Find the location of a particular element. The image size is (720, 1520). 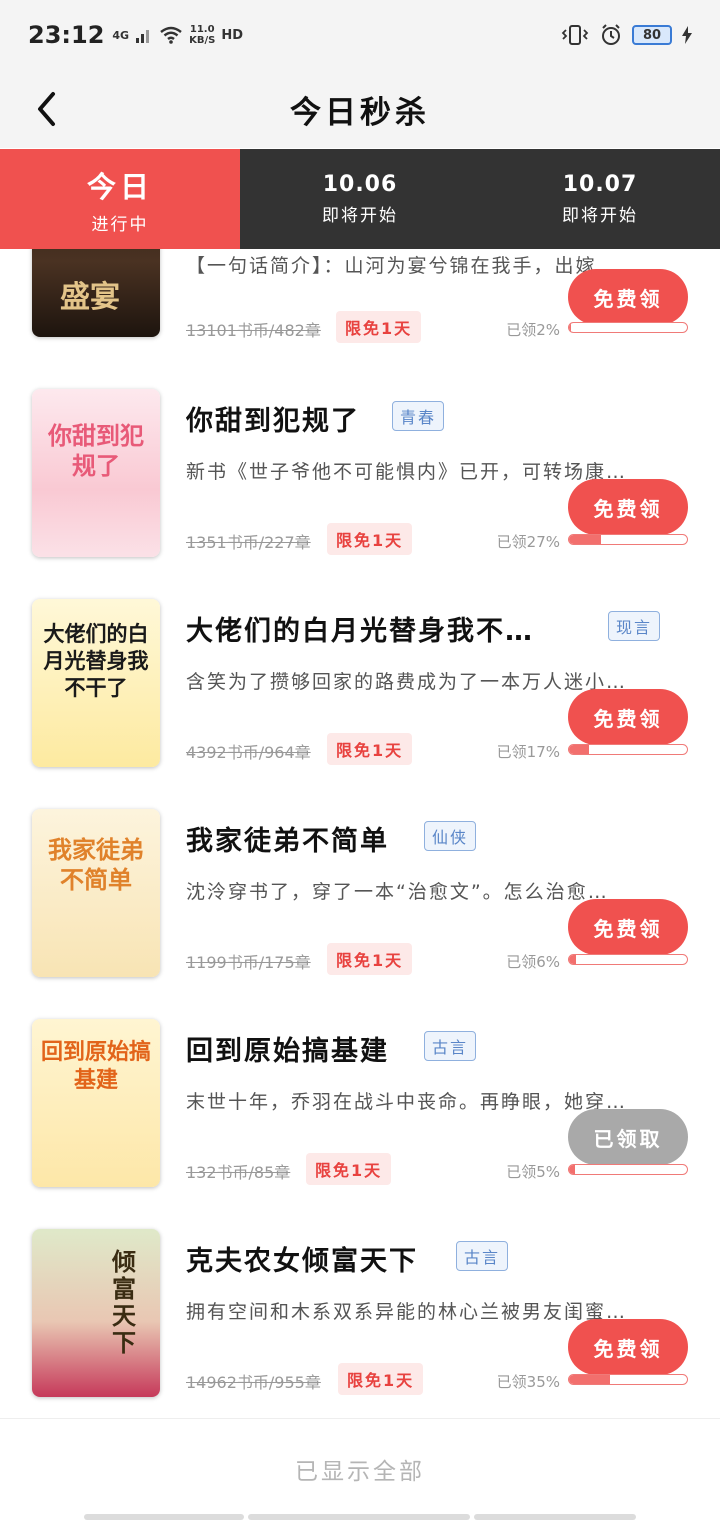

tab-1007: 10.07 即将开始 is located at coordinates (600, 199).